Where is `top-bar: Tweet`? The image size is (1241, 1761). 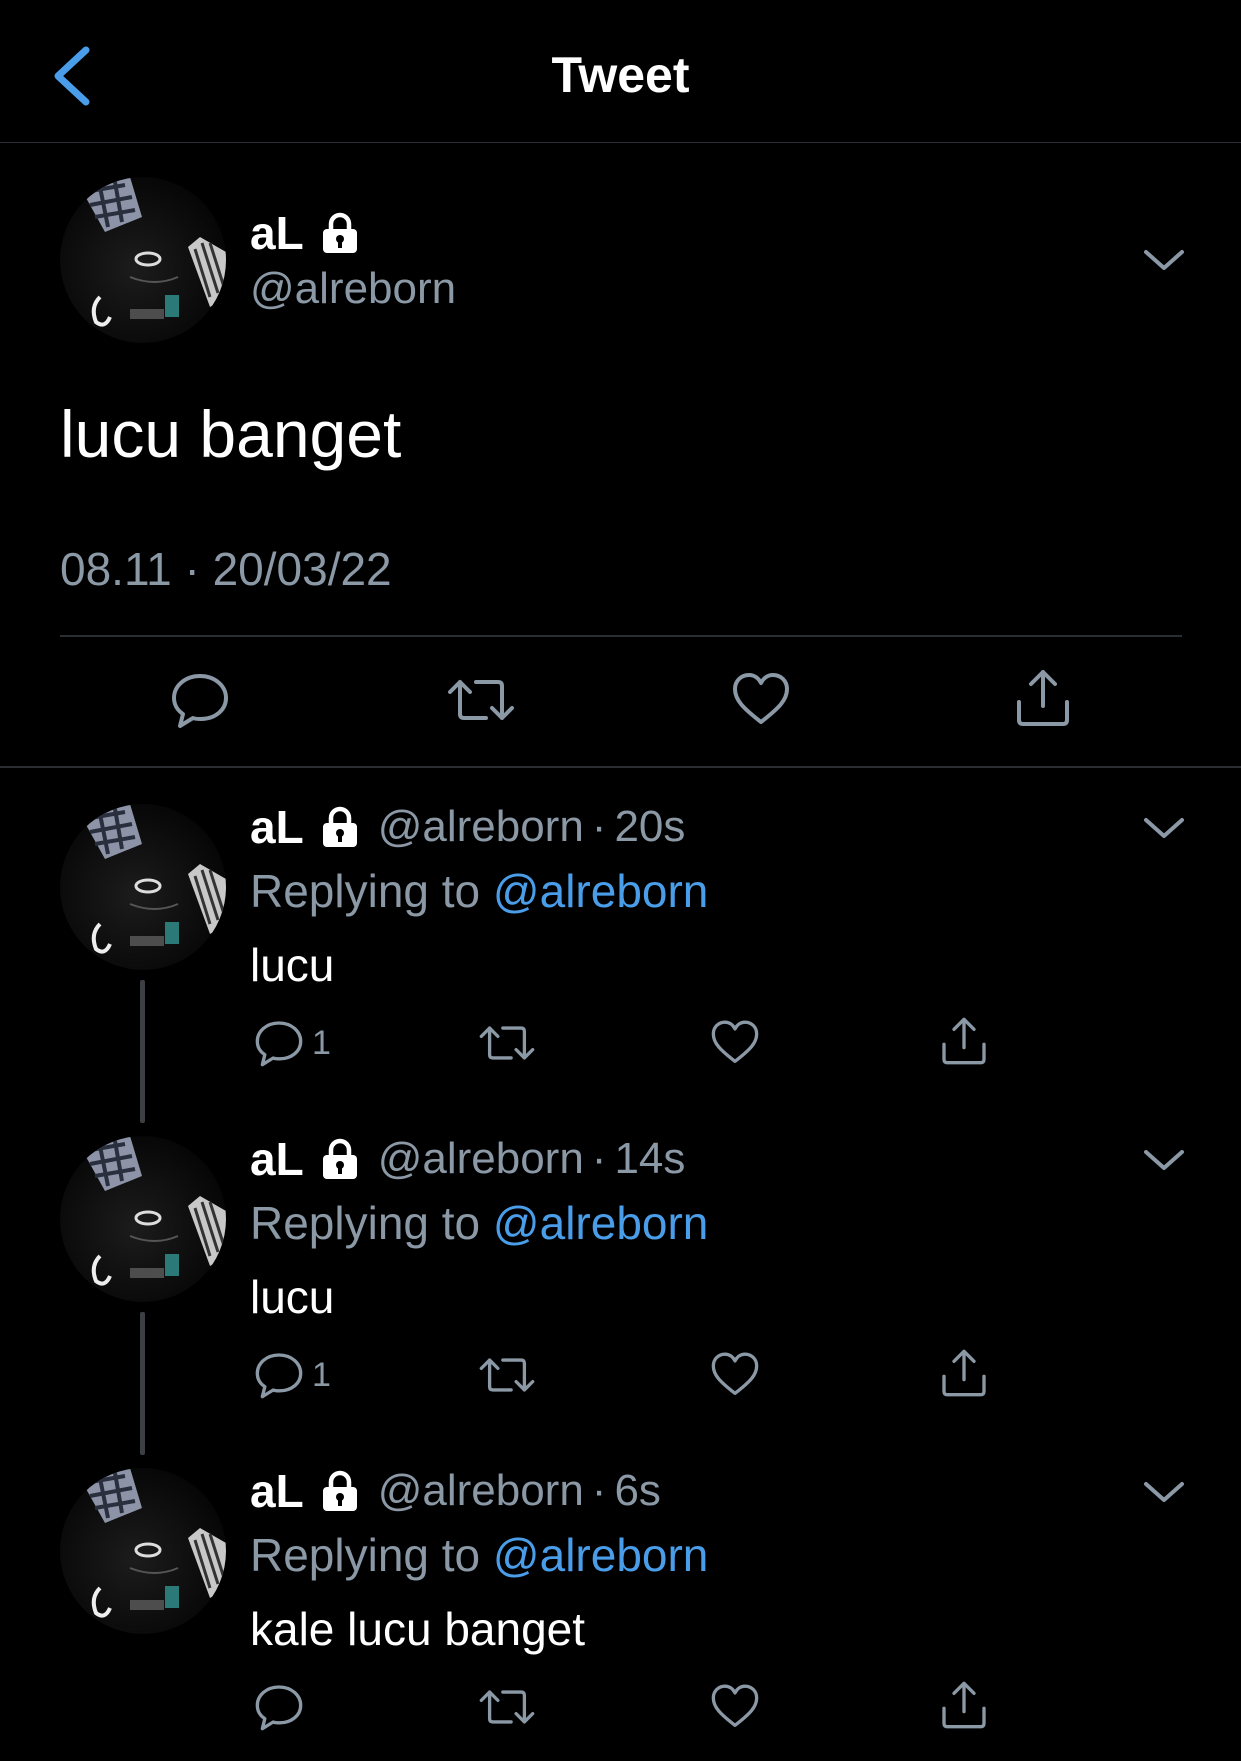 top-bar: Tweet is located at coordinates (620, 71).